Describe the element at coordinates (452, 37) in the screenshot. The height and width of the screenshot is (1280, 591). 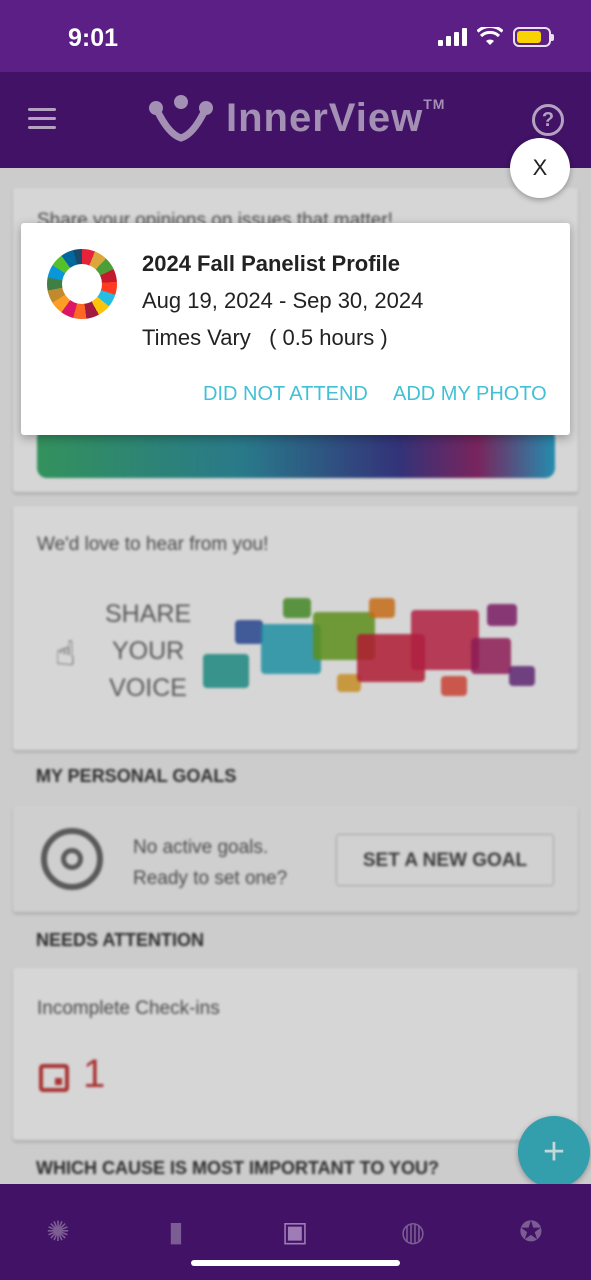
I see `cellular-signal-icon` at that location.